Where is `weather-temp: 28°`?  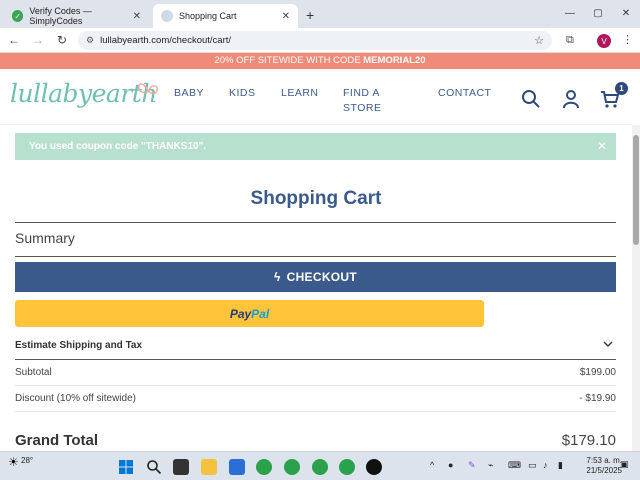 weather-temp: 28° is located at coordinates (27, 460).